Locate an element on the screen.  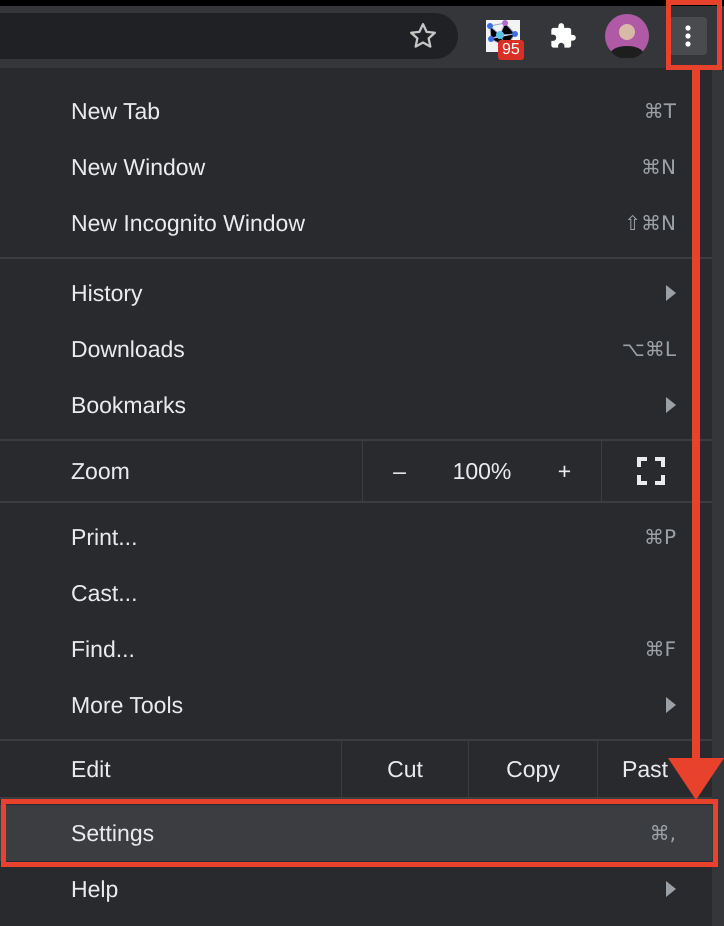
shortcut-text: ⇧⌘N is located at coordinates (650, 223).